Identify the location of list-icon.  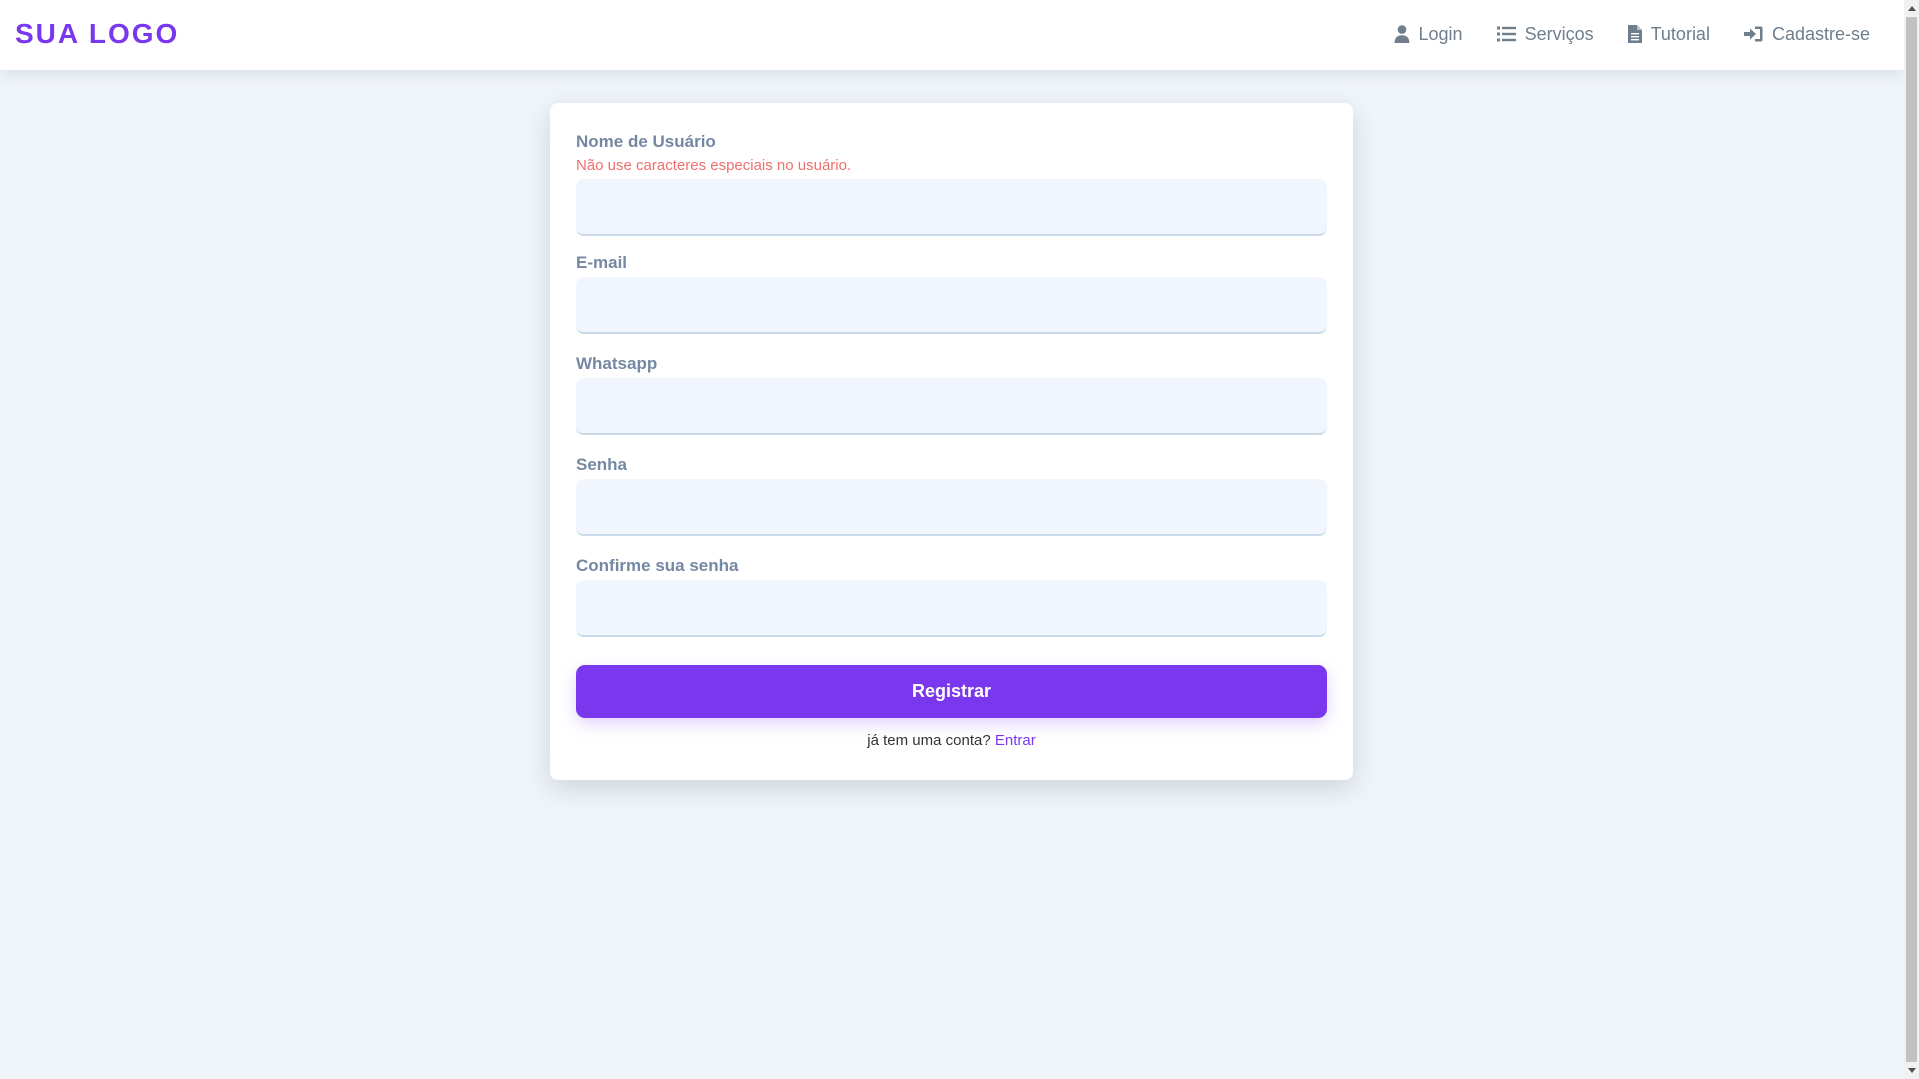
(1506, 34).